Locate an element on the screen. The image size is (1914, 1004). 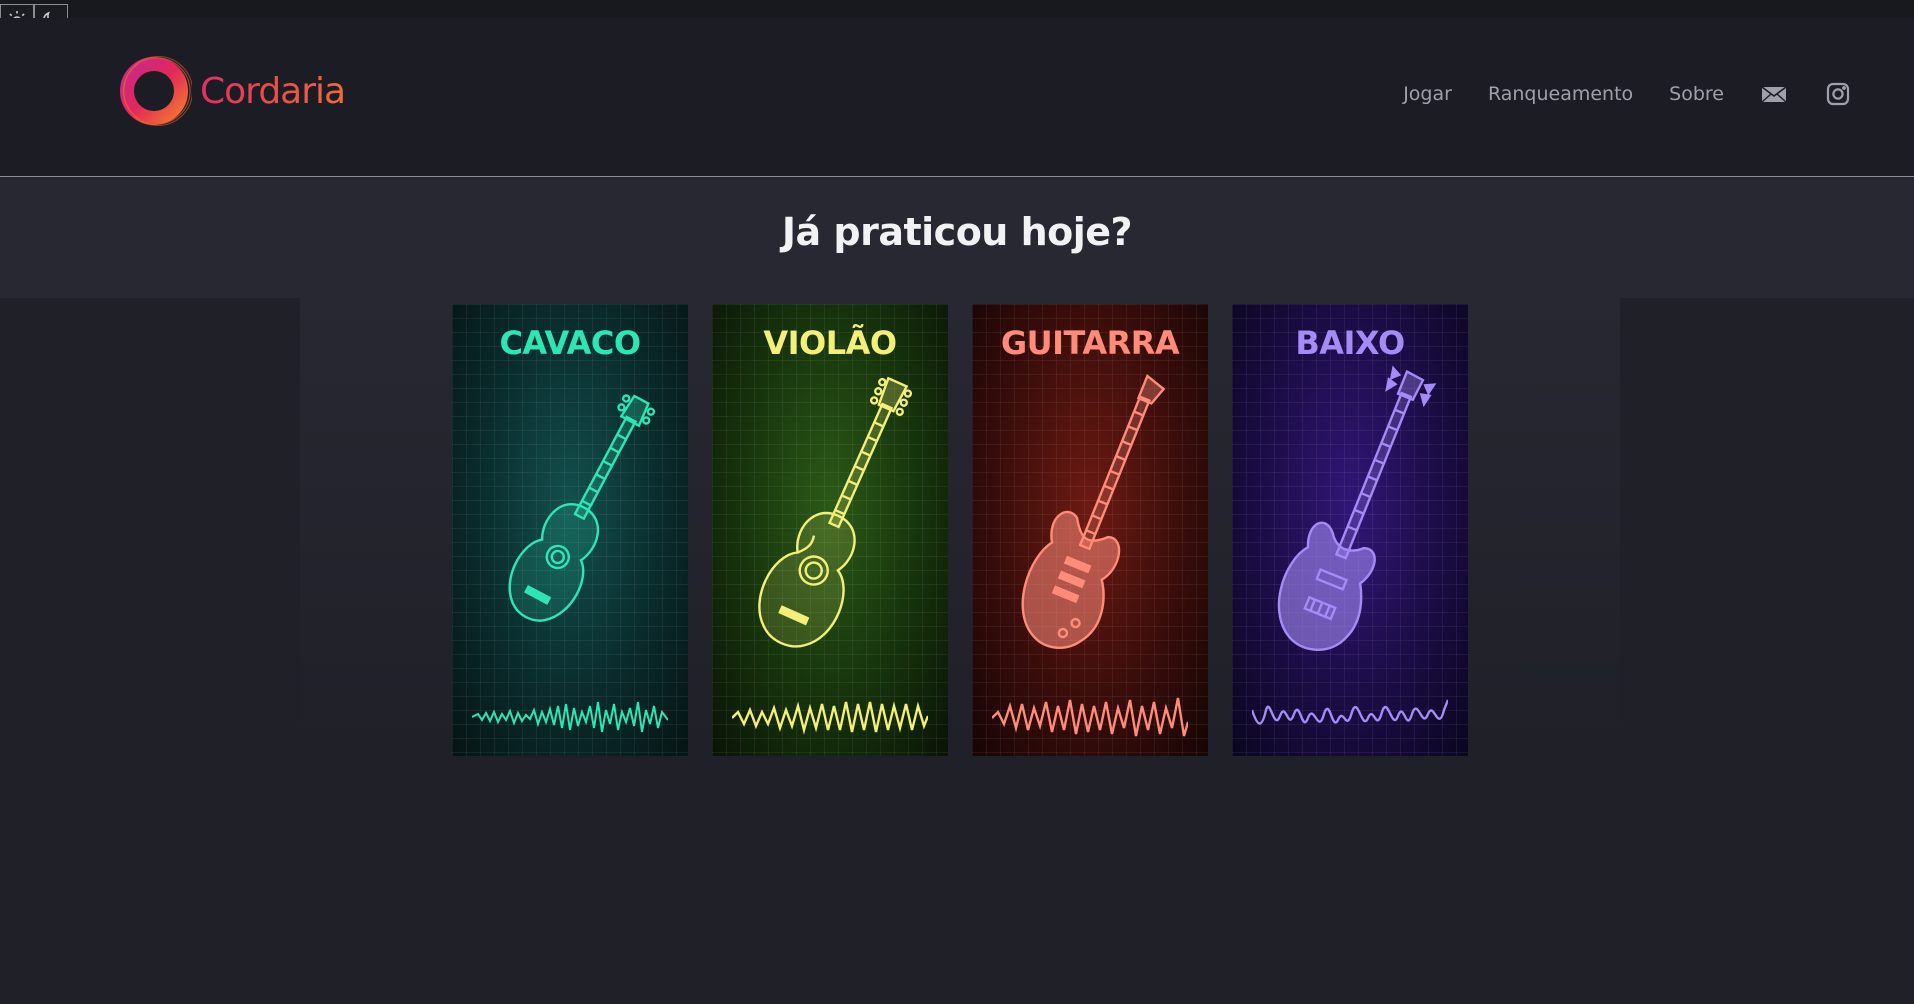
email-link is located at coordinates (1774, 94).